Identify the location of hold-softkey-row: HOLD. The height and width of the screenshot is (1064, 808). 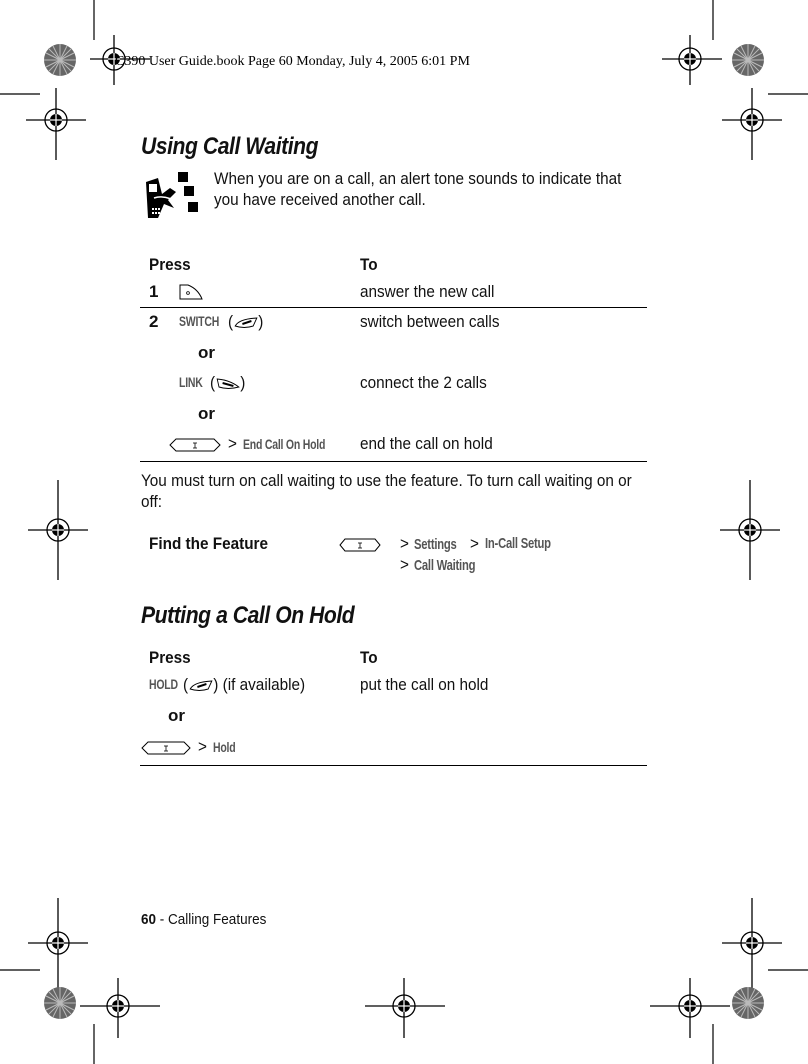
(168, 685).